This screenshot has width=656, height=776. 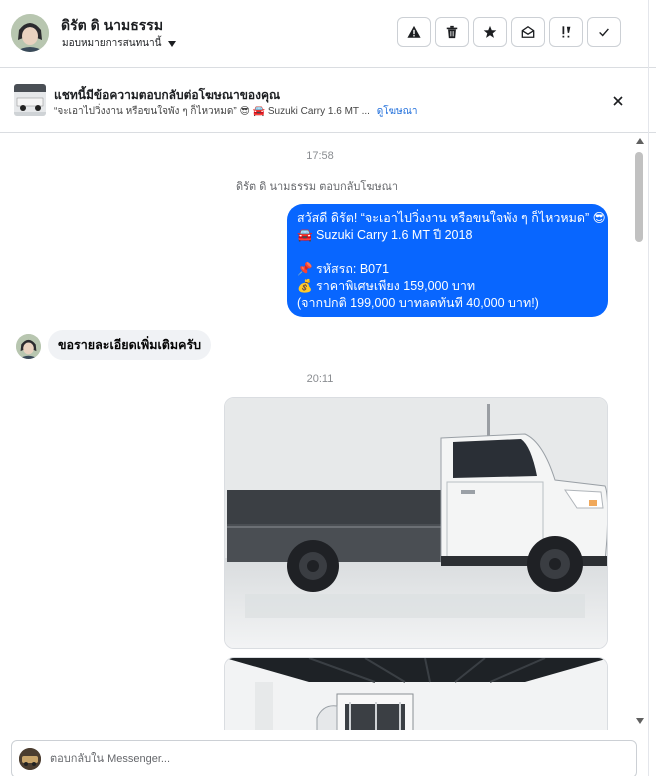 I want to click on message-line: 🚘 Suzuki Carry 1.6 MT ปี 2018, so click(x=385, y=235).